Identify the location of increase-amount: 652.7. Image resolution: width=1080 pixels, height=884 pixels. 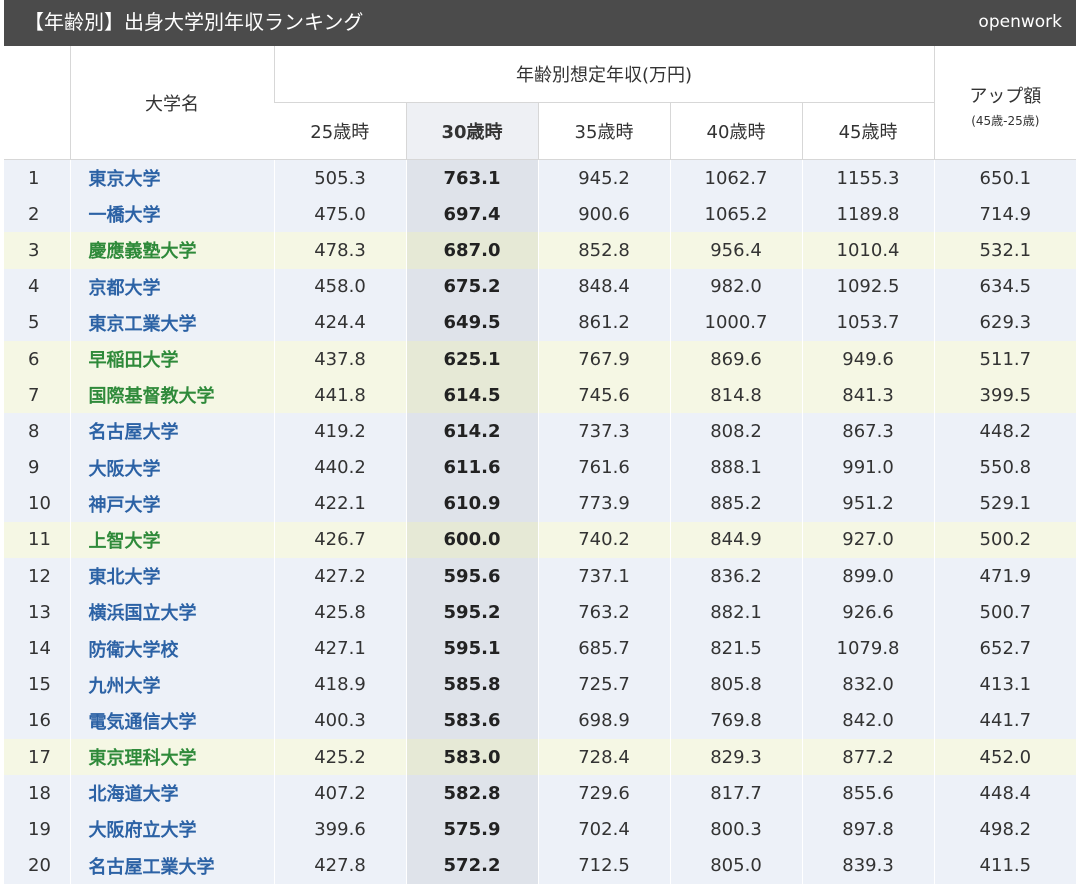
(1005, 648).